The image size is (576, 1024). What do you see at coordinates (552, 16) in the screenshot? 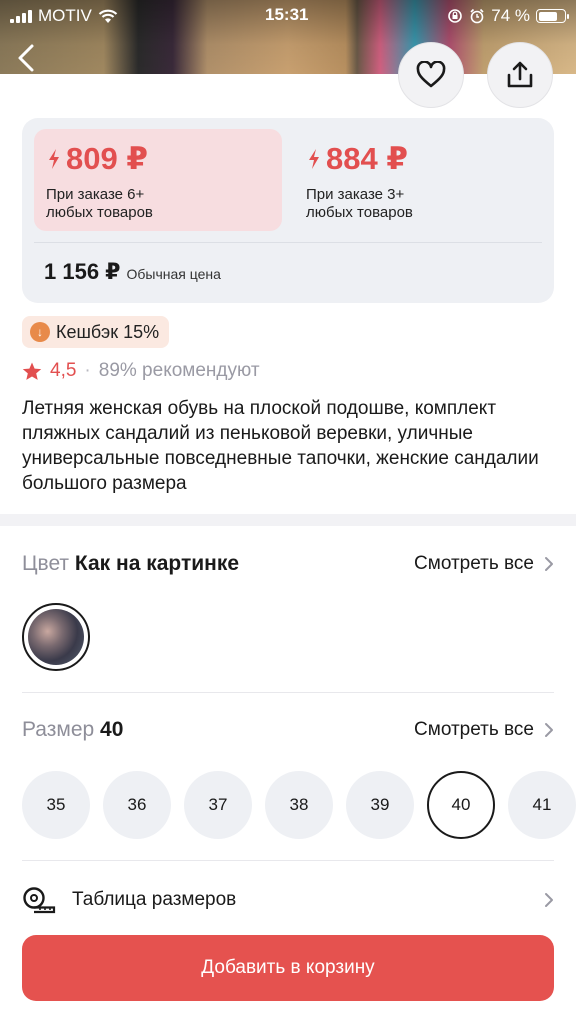
I see `battery-icon` at bounding box center [552, 16].